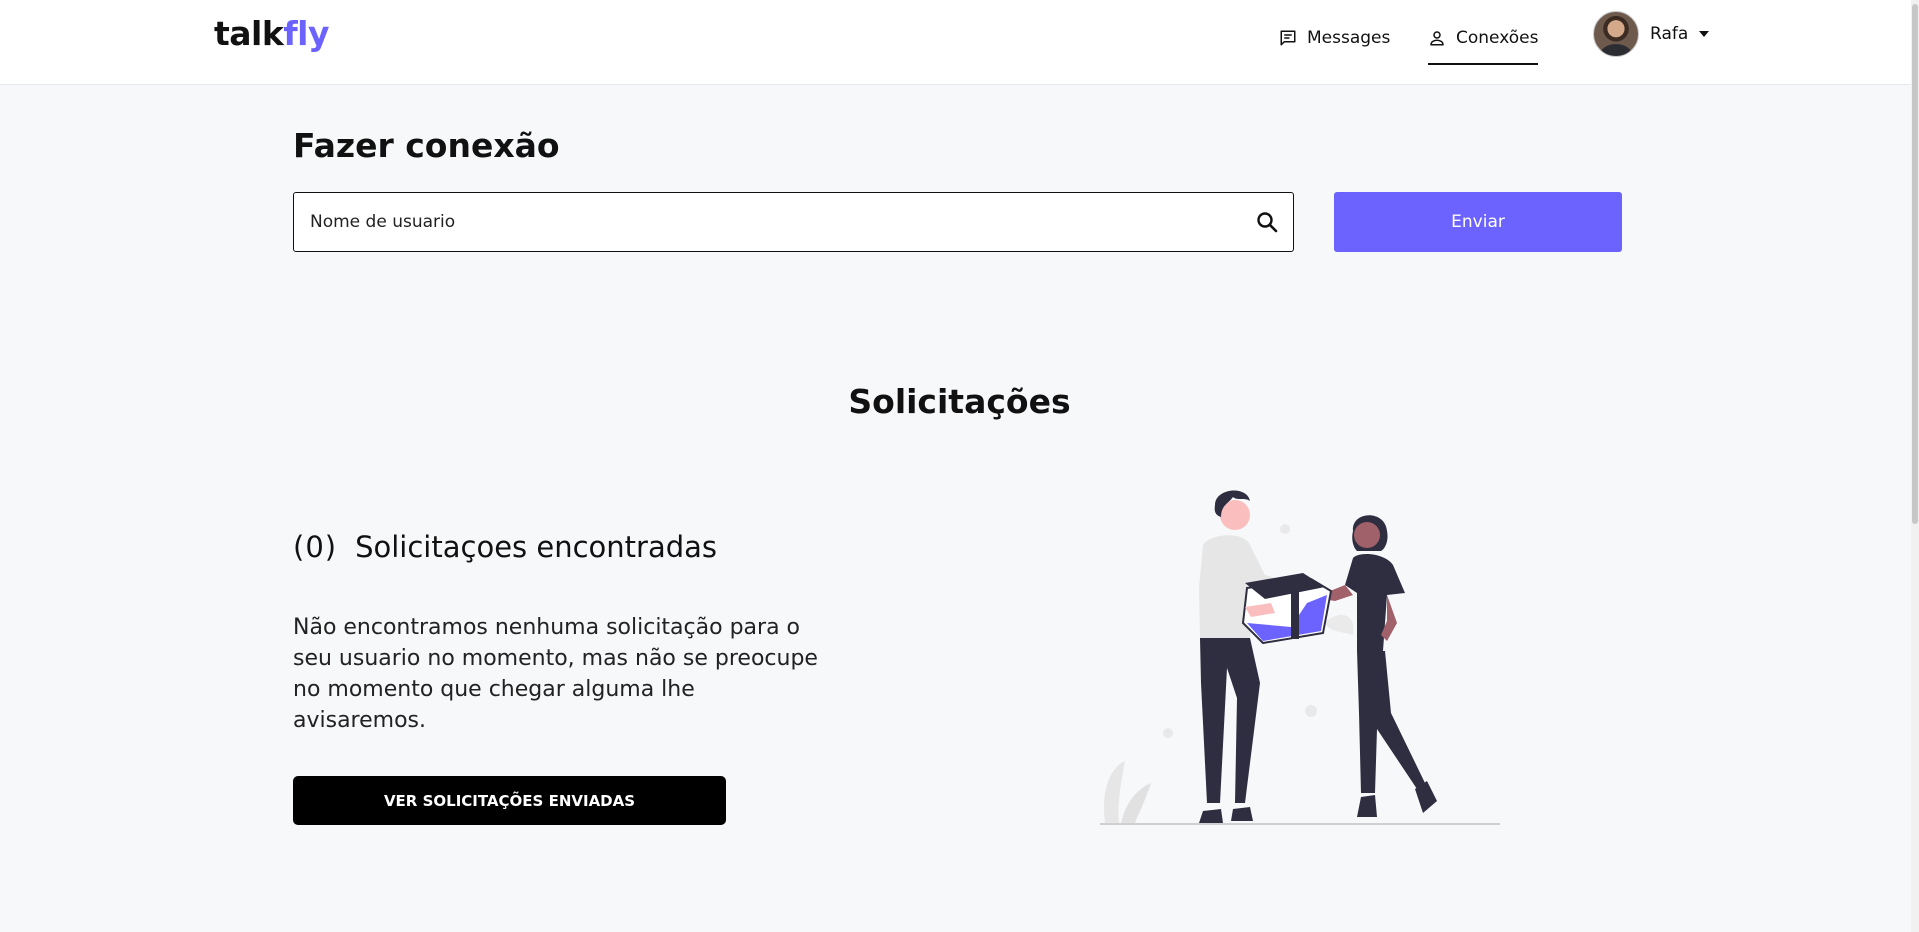  What do you see at coordinates (1267, 224) in the screenshot?
I see `search-icon` at bounding box center [1267, 224].